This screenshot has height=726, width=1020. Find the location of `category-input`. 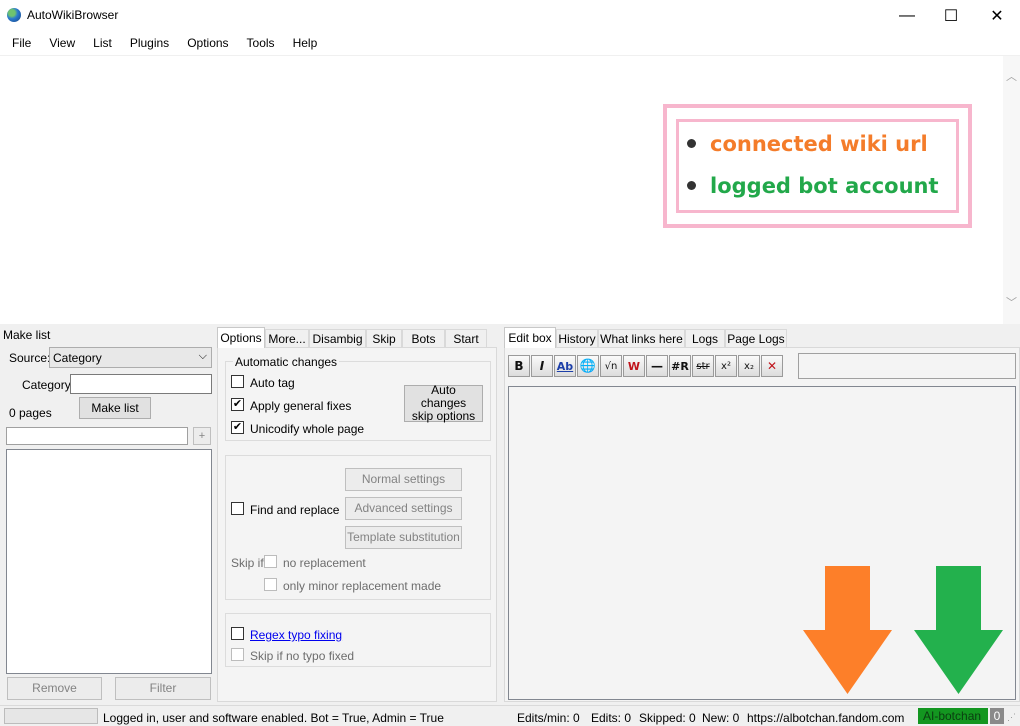

category-input is located at coordinates (141, 384).